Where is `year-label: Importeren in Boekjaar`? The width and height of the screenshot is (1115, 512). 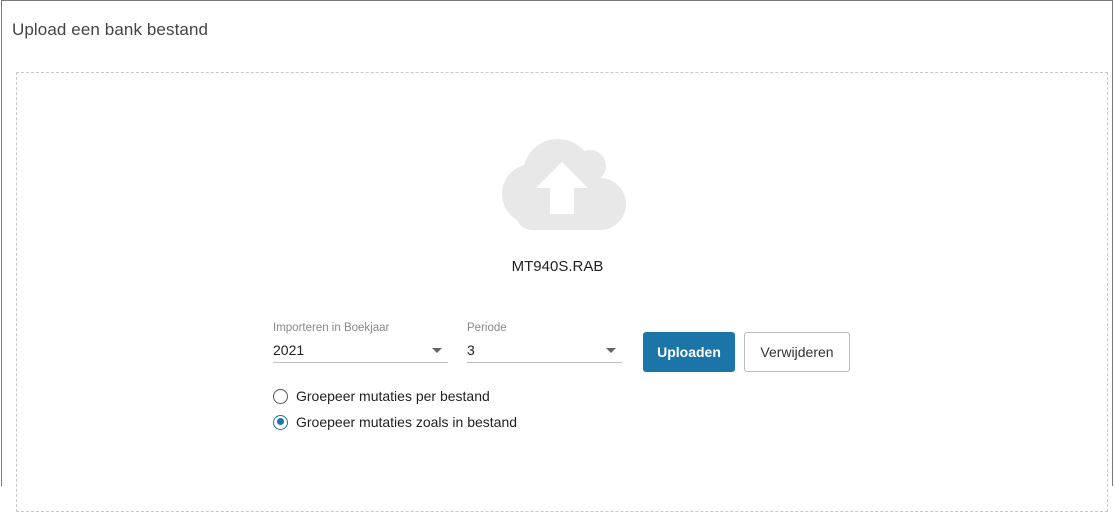 year-label: Importeren in Boekjaar is located at coordinates (331, 328).